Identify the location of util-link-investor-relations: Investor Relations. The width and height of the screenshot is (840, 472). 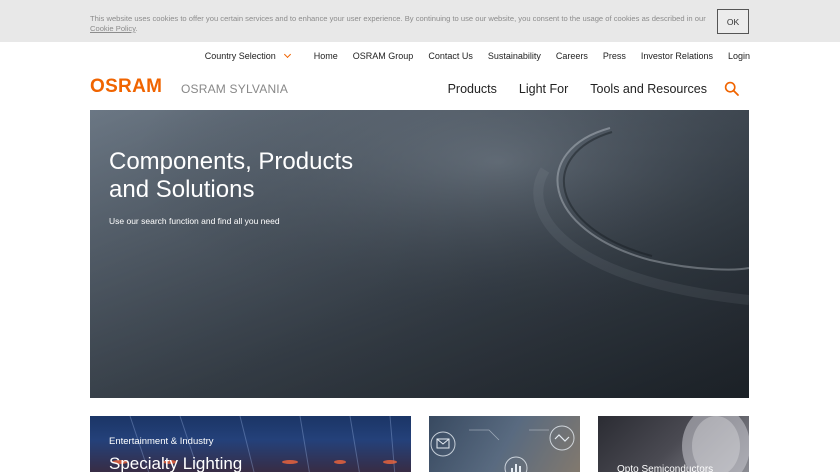
(677, 56).